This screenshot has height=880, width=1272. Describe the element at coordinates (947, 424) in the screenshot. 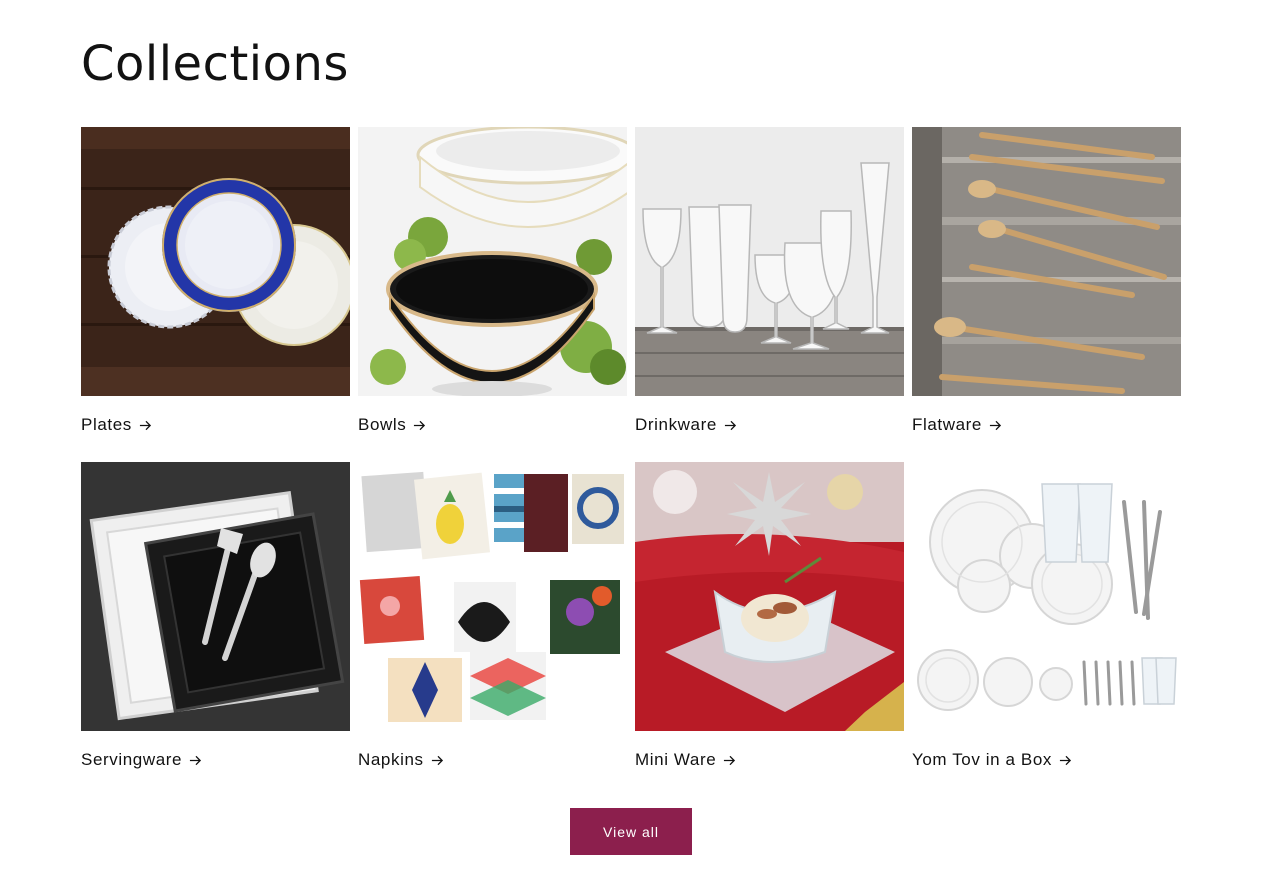

I see `collection-label: Flatware` at that location.